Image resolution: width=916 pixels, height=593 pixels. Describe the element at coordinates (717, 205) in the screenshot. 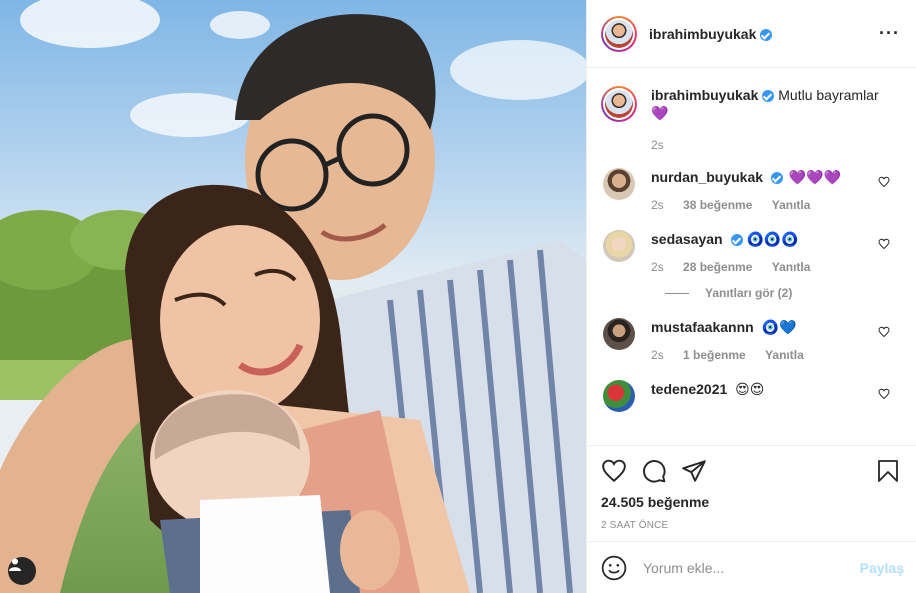

I see `comment-likes: 38 beğenme` at that location.